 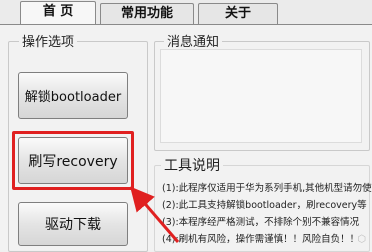 What do you see at coordinates (361, 239) in the screenshot?
I see `watermark: ⬡` at bounding box center [361, 239].